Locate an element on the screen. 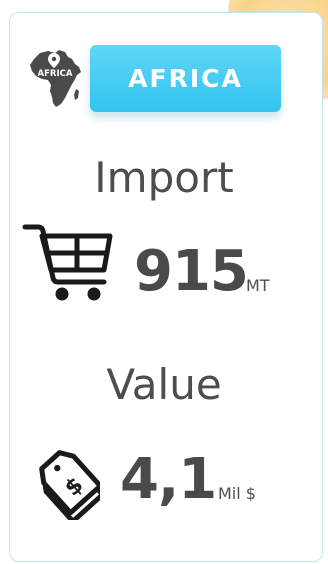 Image resolution: width=328 pixels, height=564 pixels. africa-icon-label: AFRICA is located at coordinates (55, 74).